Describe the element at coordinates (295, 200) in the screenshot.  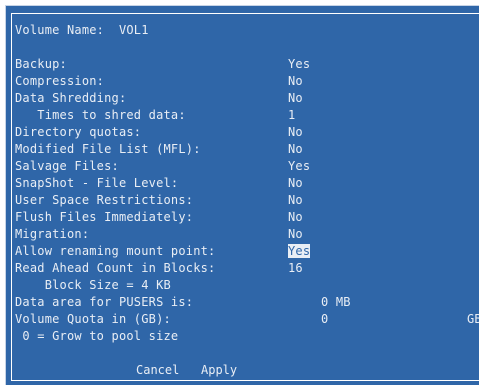
I see `value-user-space-restrictions: No` at that location.